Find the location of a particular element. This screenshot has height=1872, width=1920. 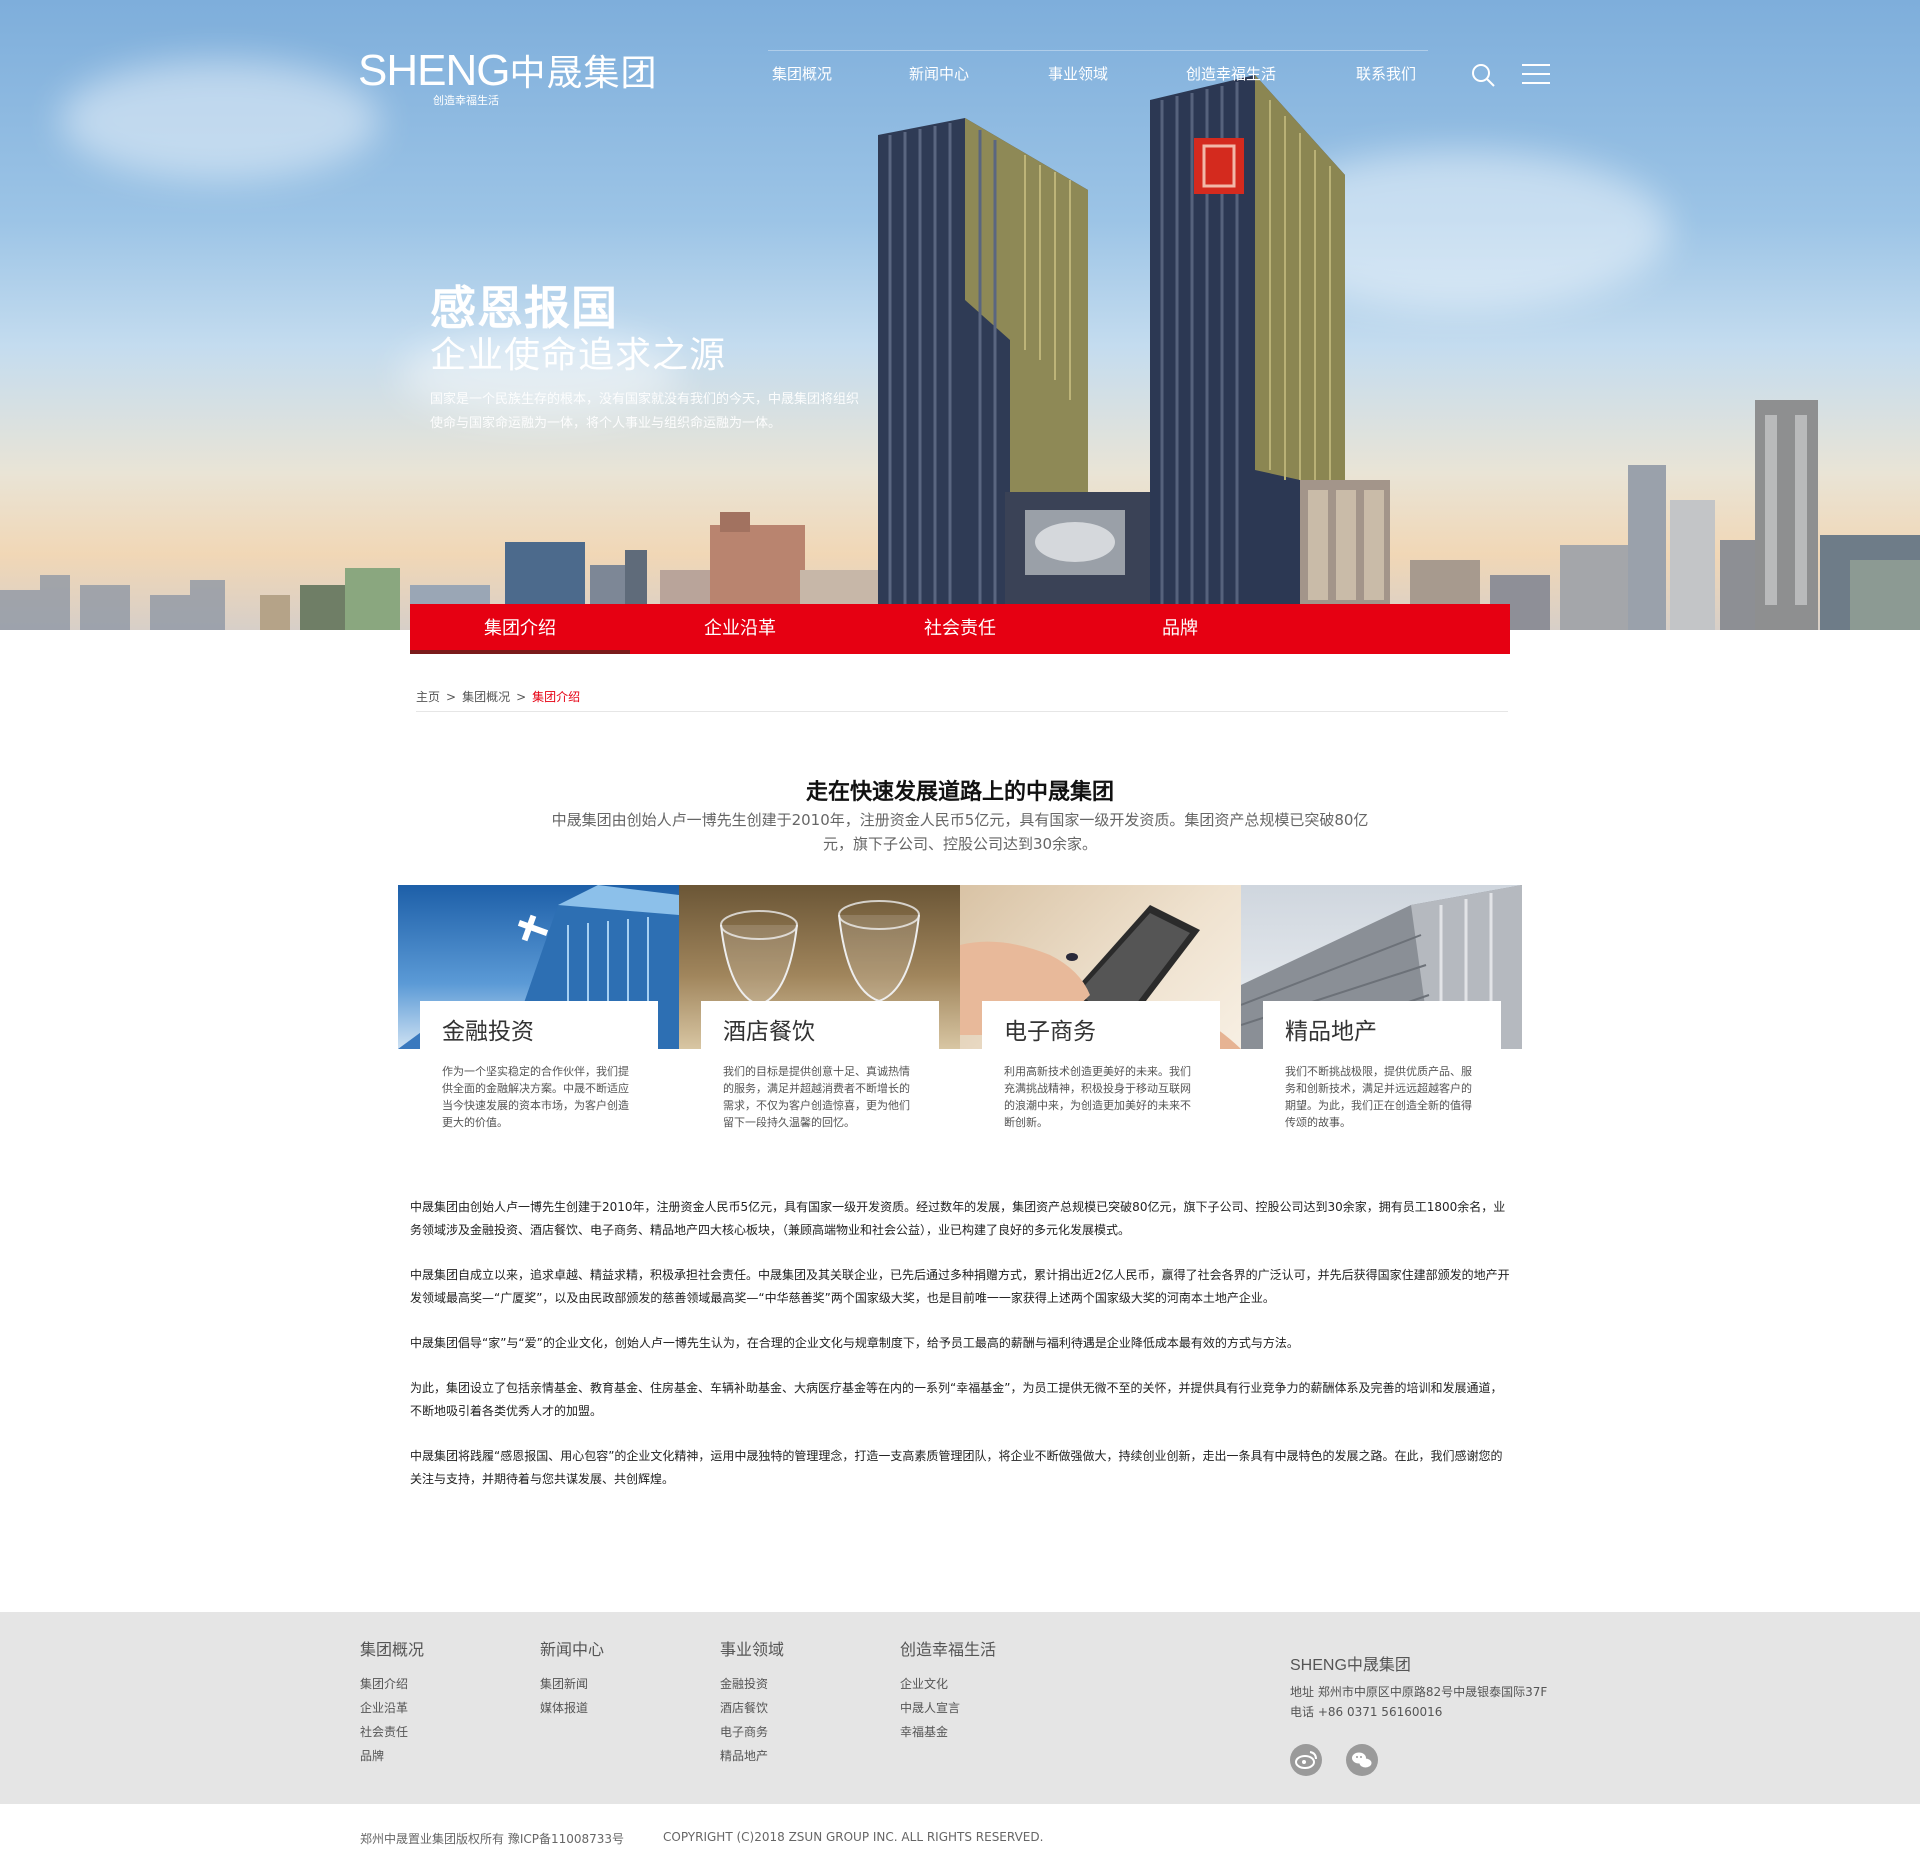

logo-wordmark: SHENG中晟集团 is located at coordinates (508, 72).